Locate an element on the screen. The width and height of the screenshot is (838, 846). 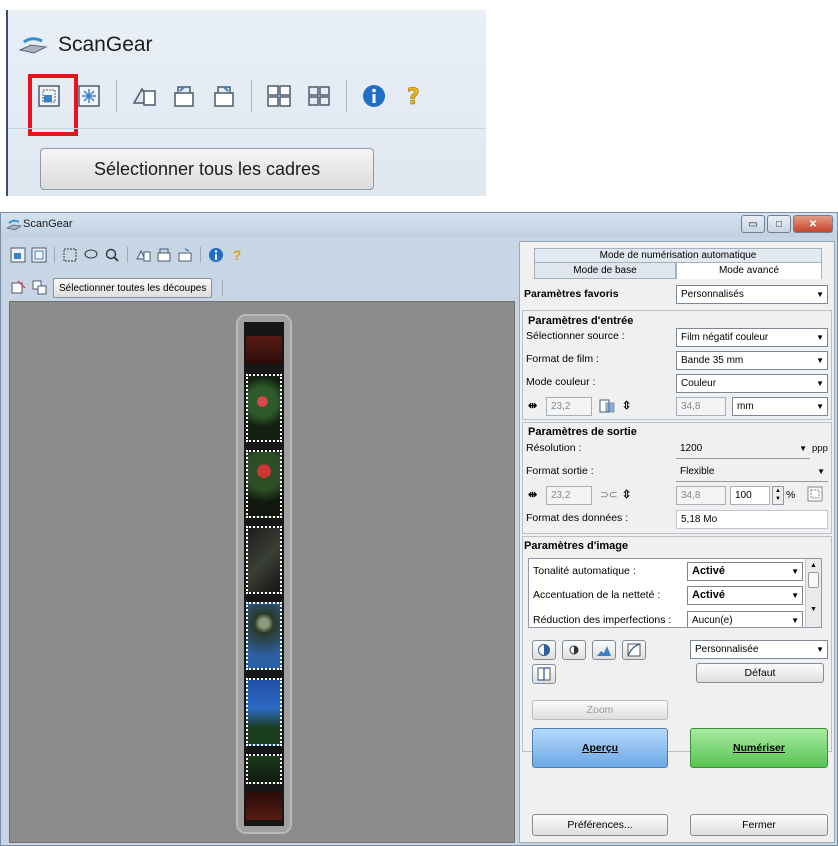
tab-advanced-mode: Mode avancé is located at coordinates (749, 270).